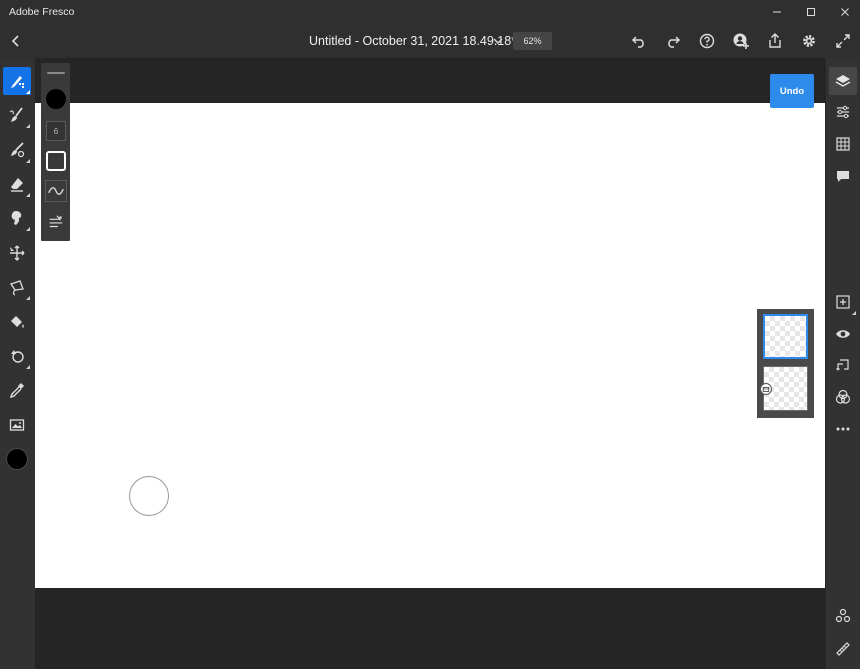 The height and width of the screenshot is (669, 860). I want to click on image-tool, so click(17, 425).